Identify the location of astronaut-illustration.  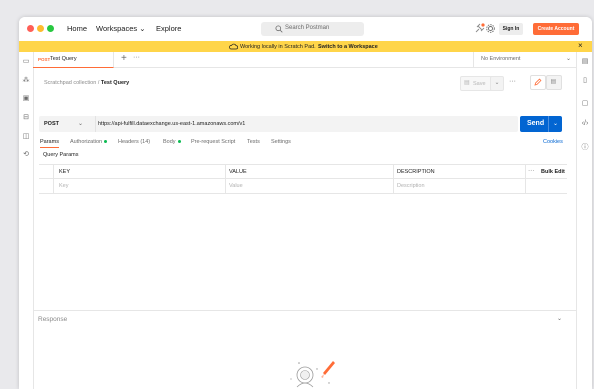
(312, 374).